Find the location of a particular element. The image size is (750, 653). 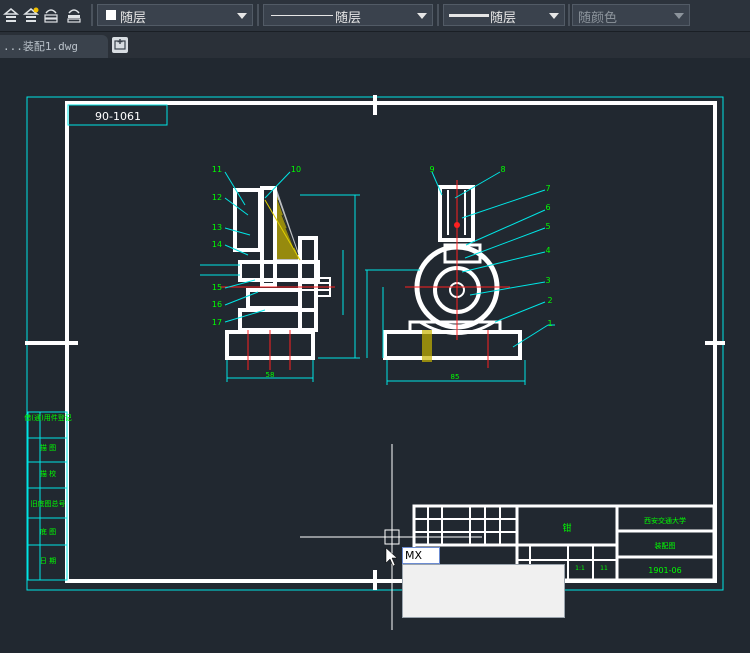

new-tab-icon is located at coordinates (120, 45).